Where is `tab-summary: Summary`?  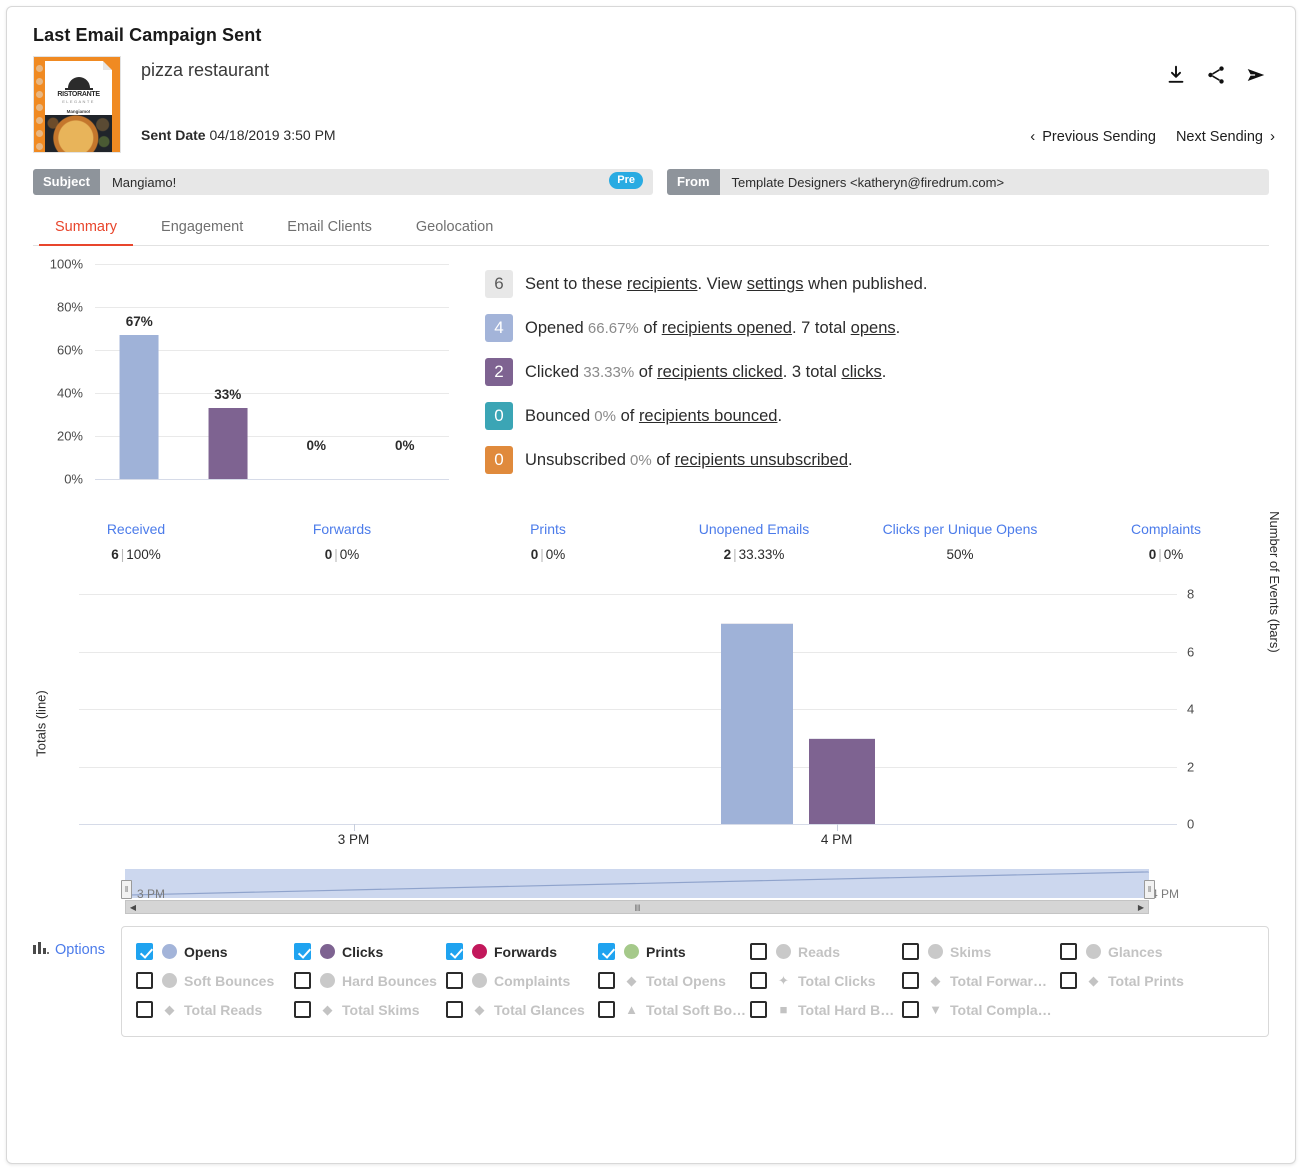 tab-summary: Summary is located at coordinates (86, 229).